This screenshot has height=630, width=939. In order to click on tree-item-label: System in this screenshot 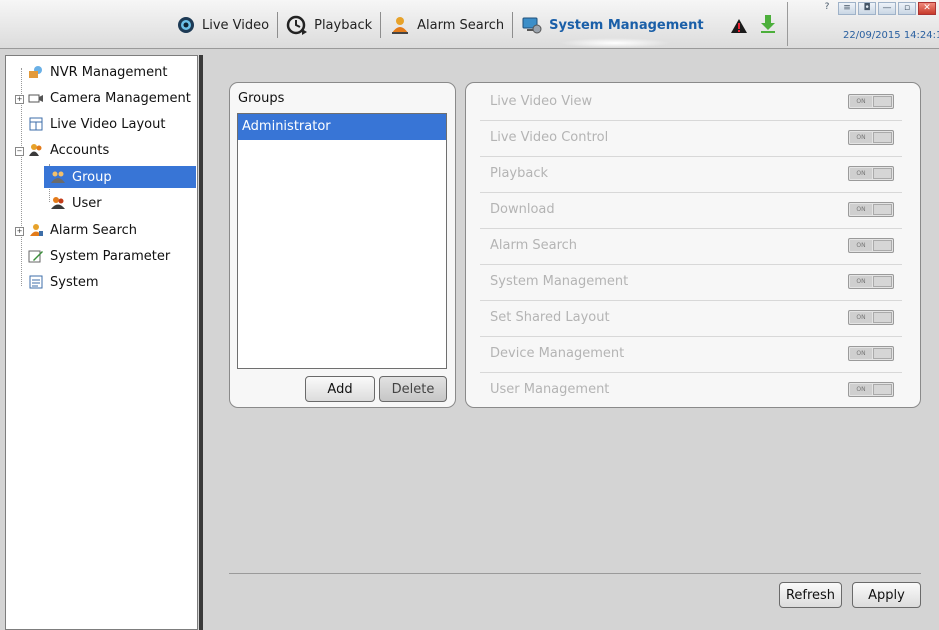, I will do `click(74, 282)`.